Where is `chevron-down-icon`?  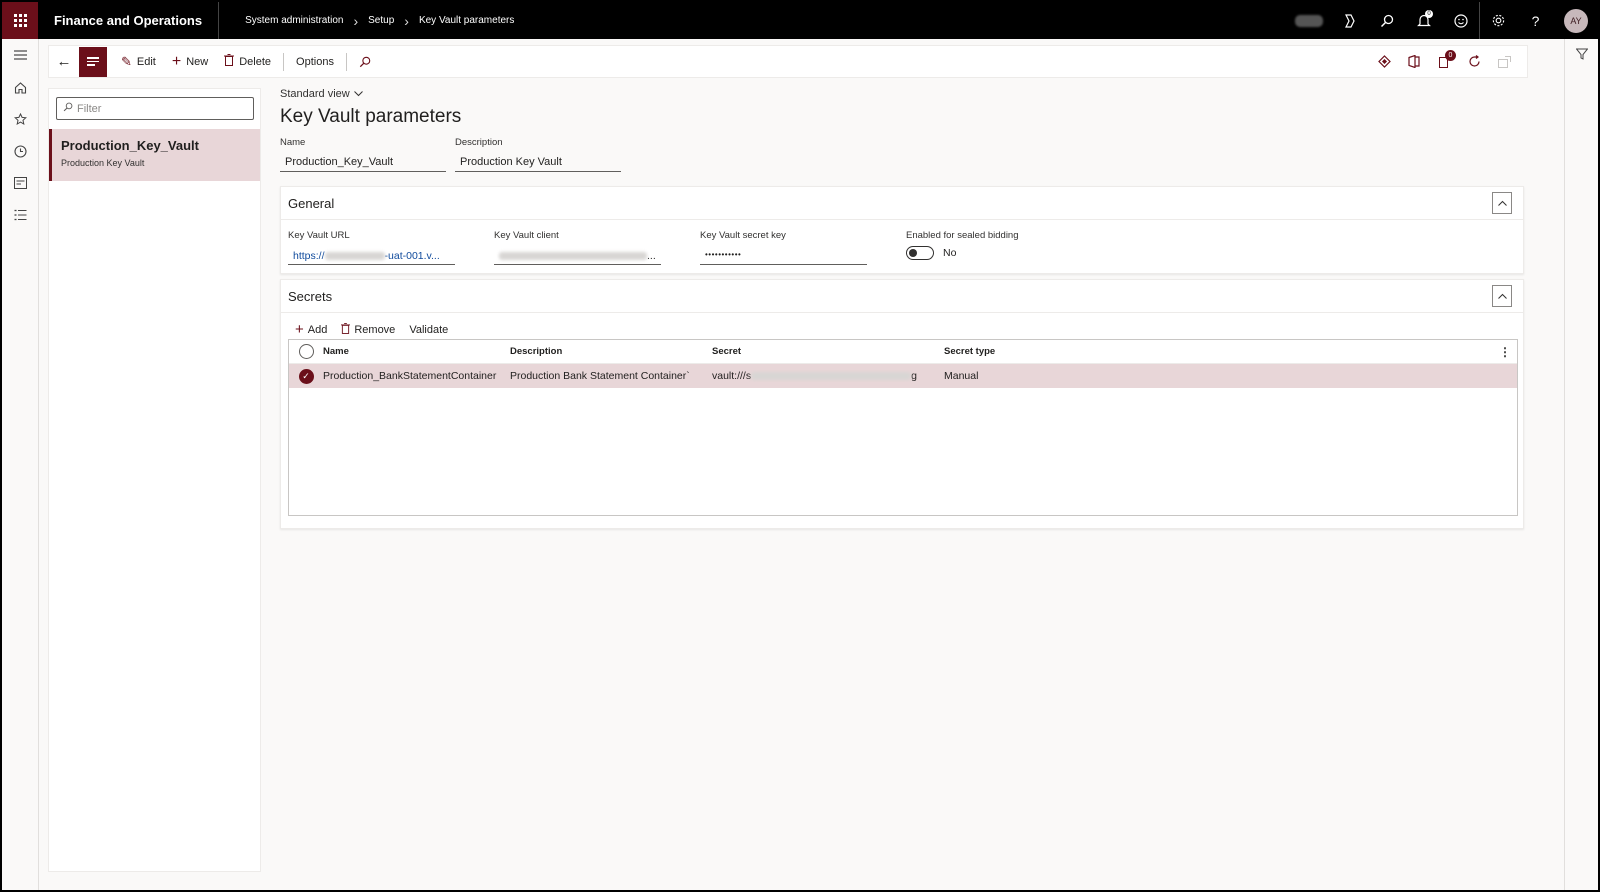 chevron-down-icon is located at coordinates (358, 94).